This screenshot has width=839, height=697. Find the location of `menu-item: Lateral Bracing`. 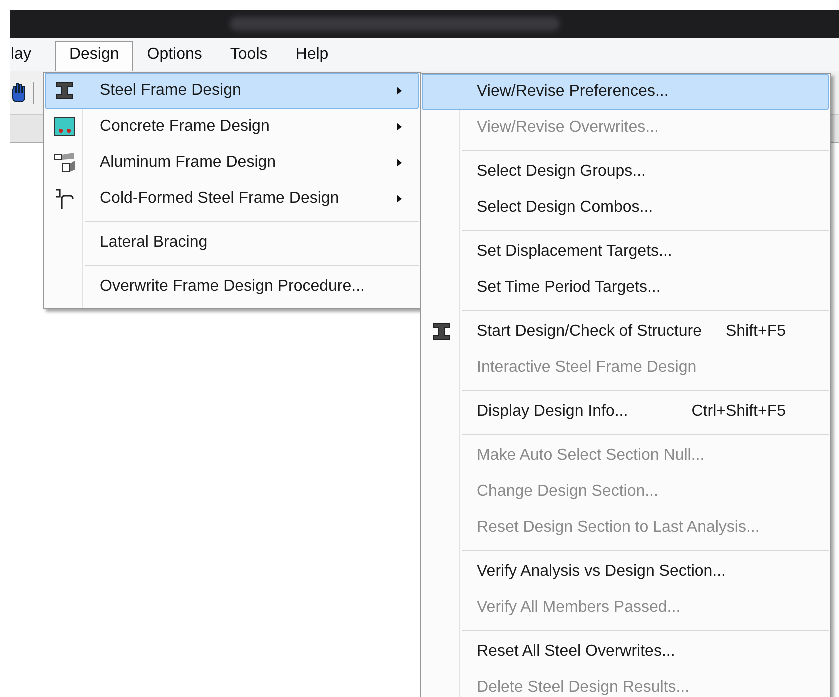

menu-item: Lateral Bracing is located at coordinates (232, 243).